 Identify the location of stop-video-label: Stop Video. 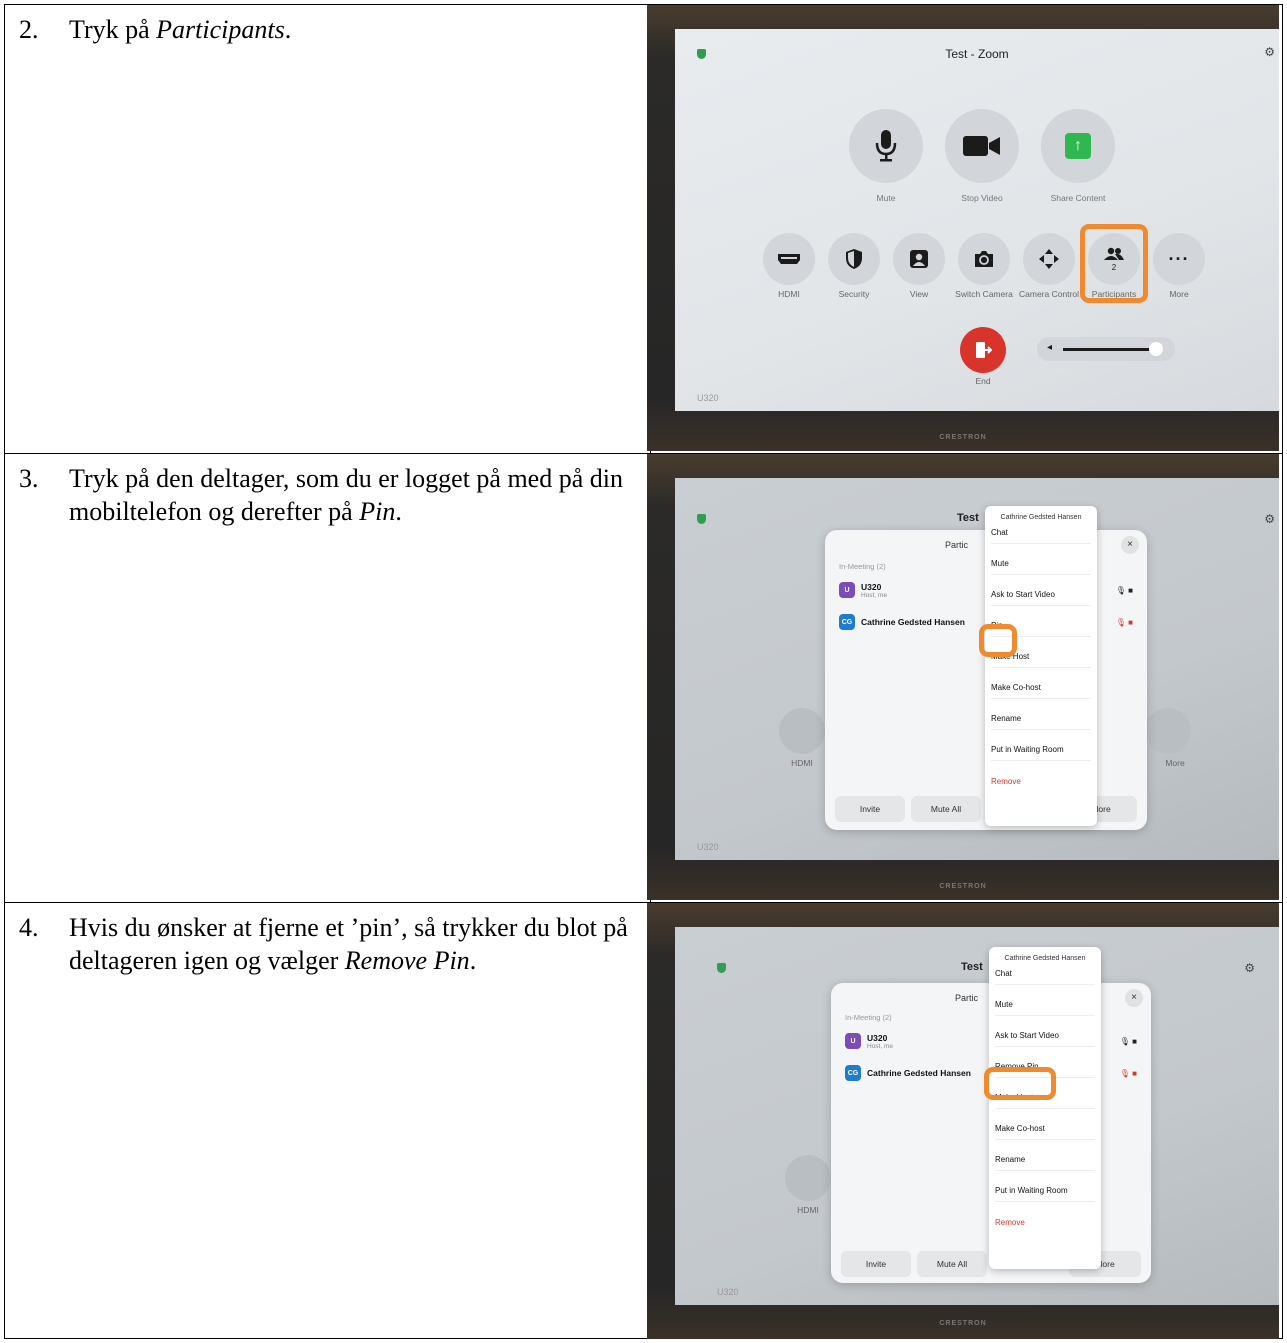
(982, 198).